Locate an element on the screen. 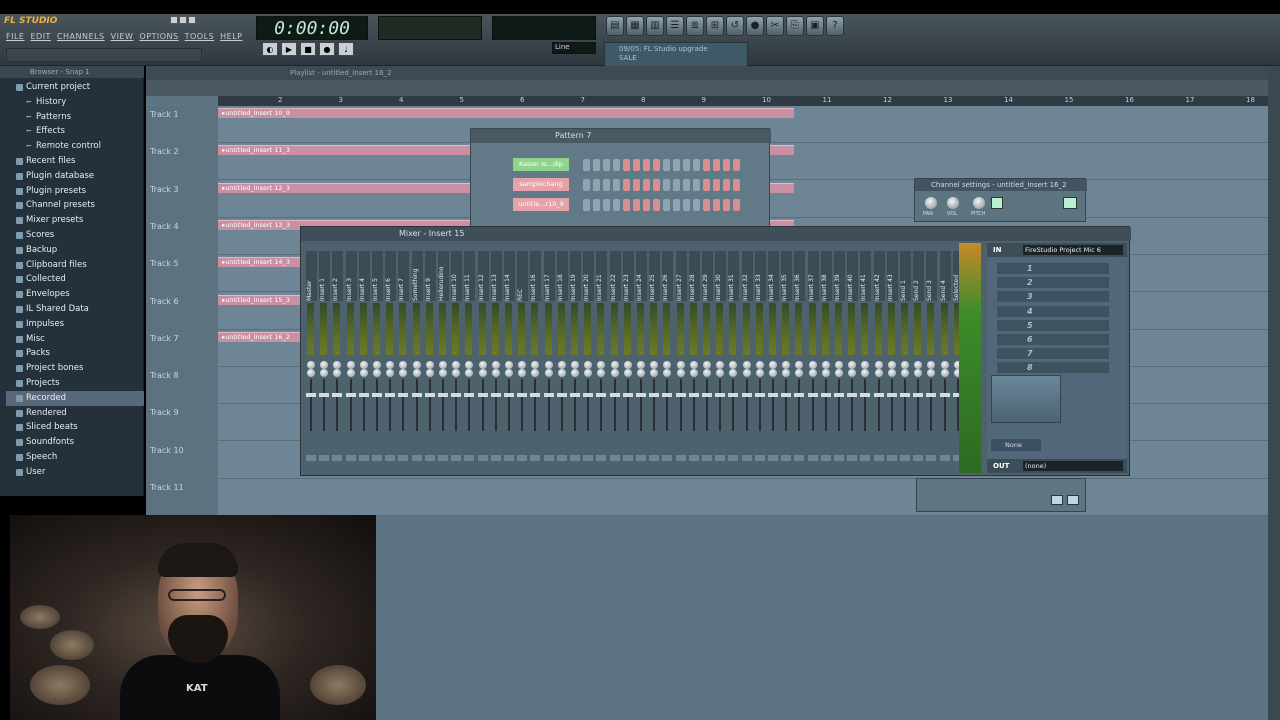  mixer-title: Mixer - Insert 15 is located at coordinates (716, 234).